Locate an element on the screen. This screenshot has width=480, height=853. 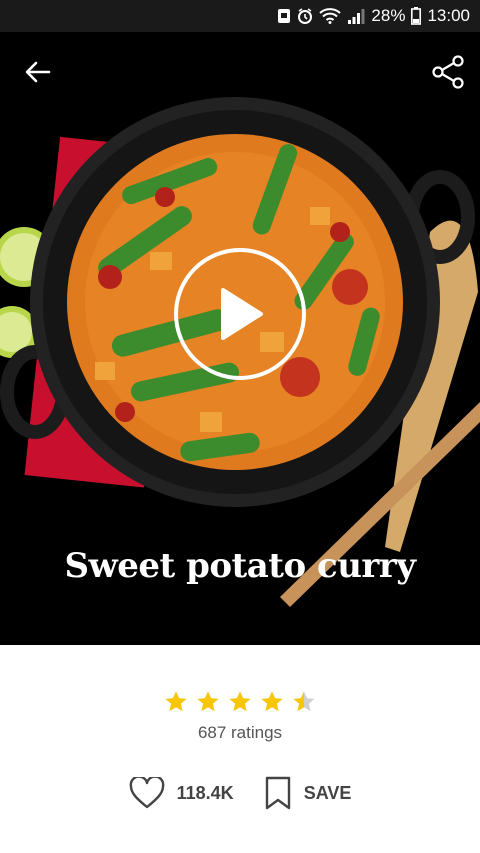
alarm-icon is located at coordinates (305, 16).